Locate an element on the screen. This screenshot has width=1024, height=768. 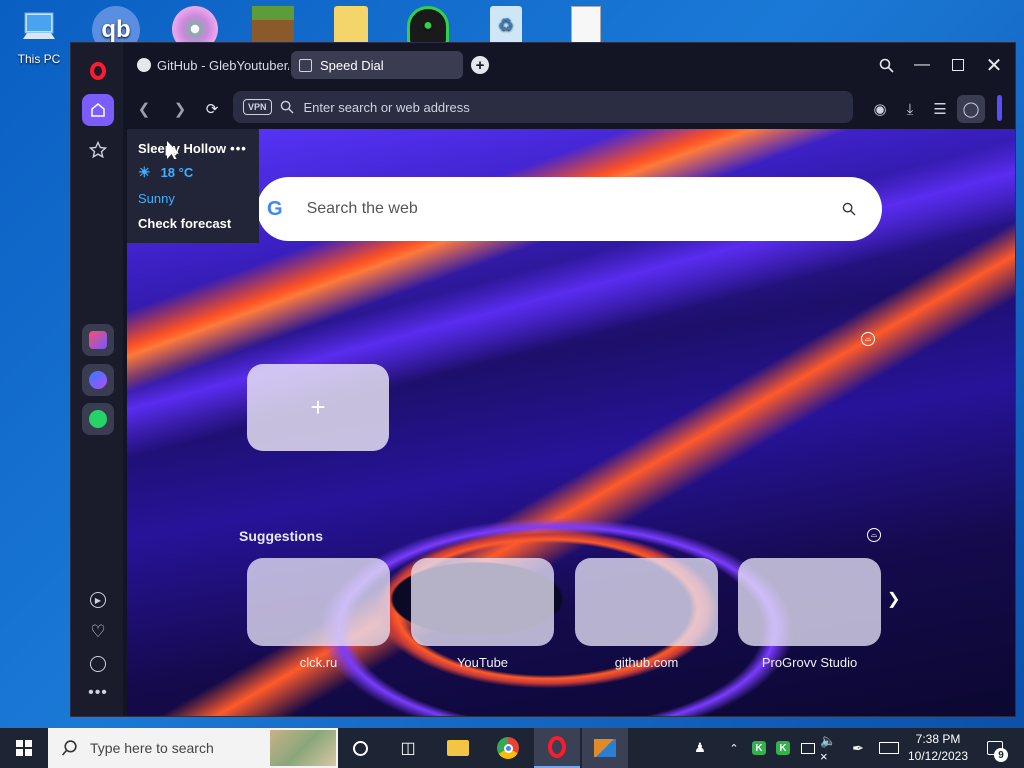
web-search-box: G Search the web is located at coordinates (569, 209).